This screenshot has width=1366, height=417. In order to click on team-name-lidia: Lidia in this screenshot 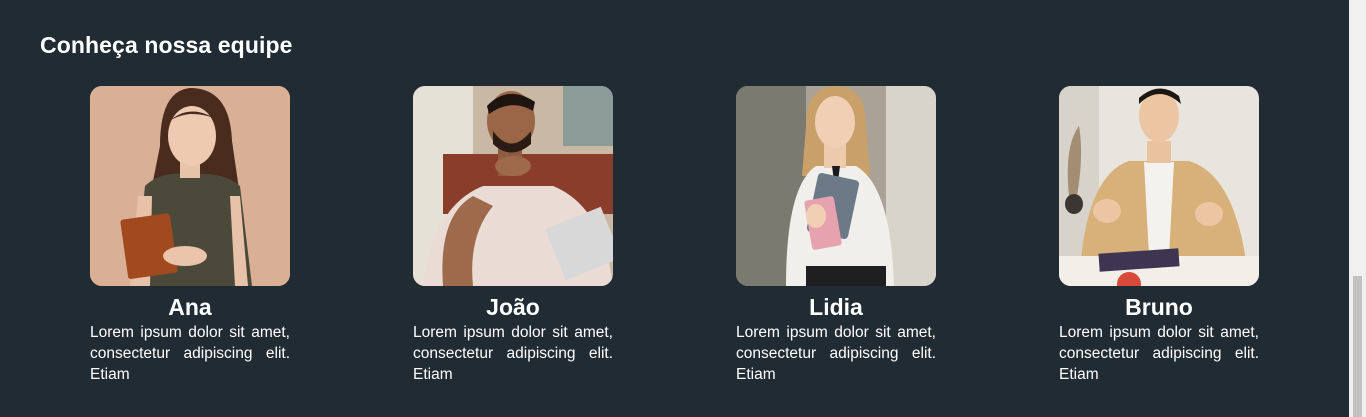, I will do `click(836, 307)`.